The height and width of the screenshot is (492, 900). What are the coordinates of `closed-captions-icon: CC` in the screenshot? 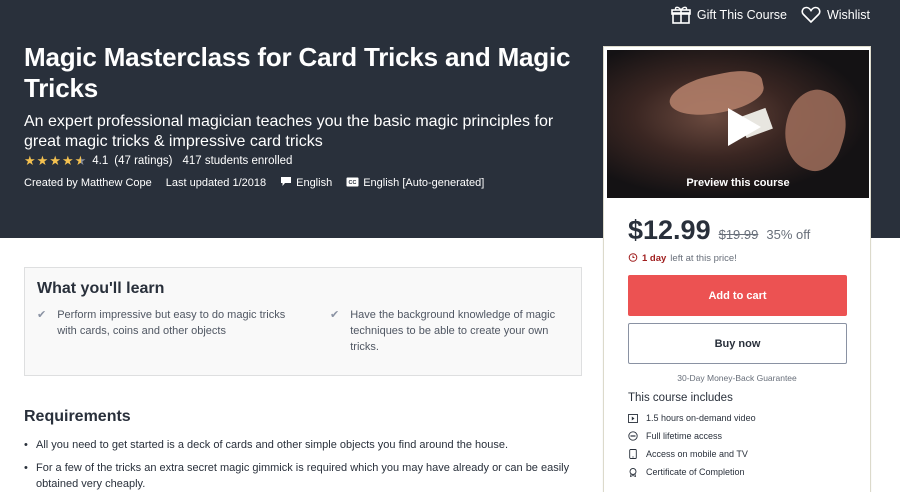 It's located at (352, 183).